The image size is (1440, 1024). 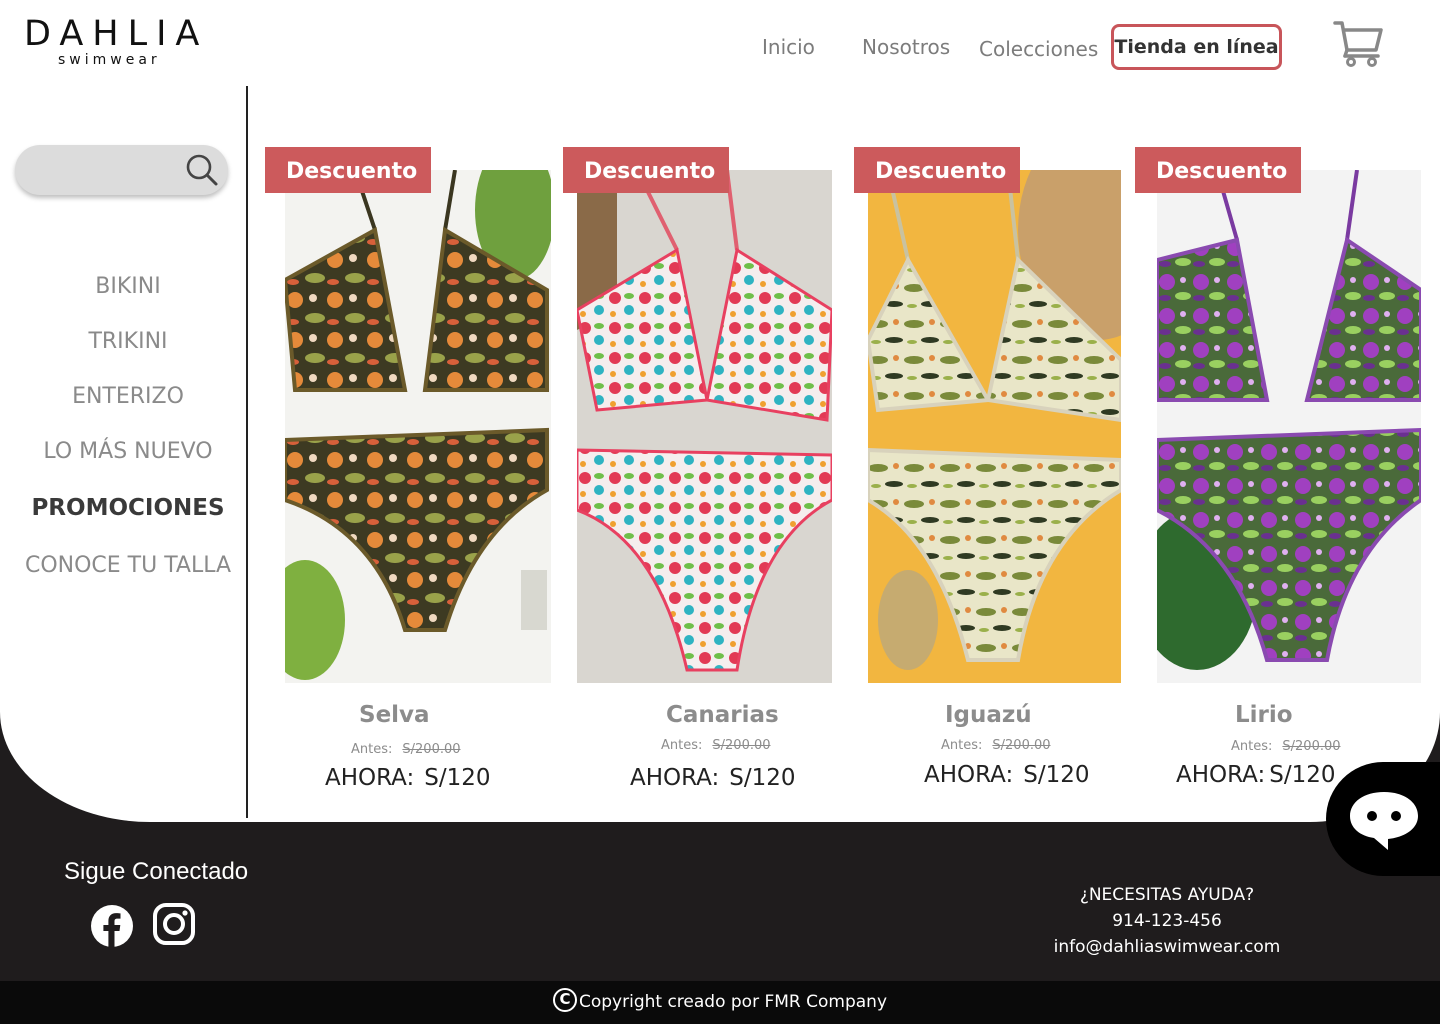 I want to click on help-heading: ¿NECESITAS AYUDA?, so click(x=1167, y=895).